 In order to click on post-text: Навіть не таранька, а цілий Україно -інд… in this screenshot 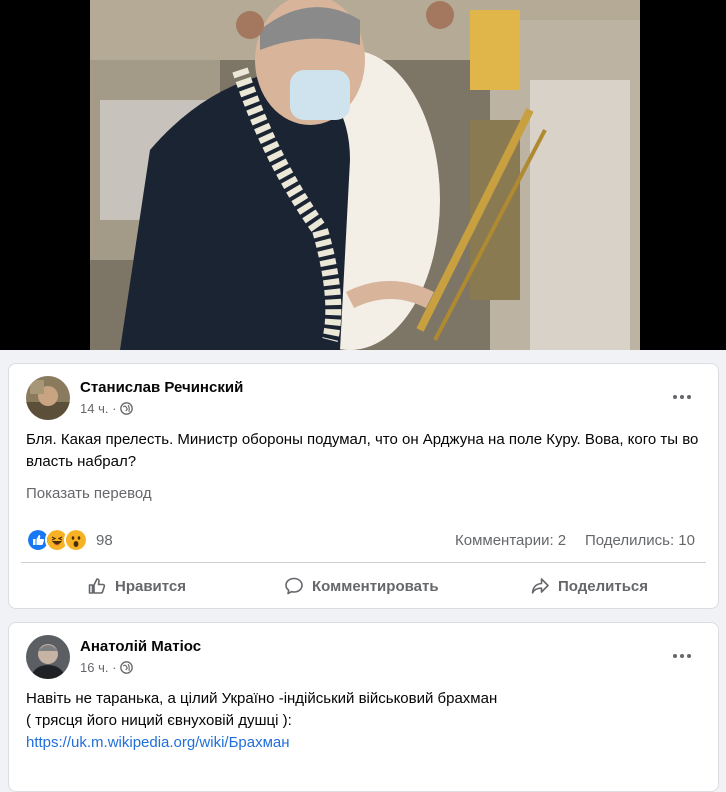, I will do `click(366, 721)`.